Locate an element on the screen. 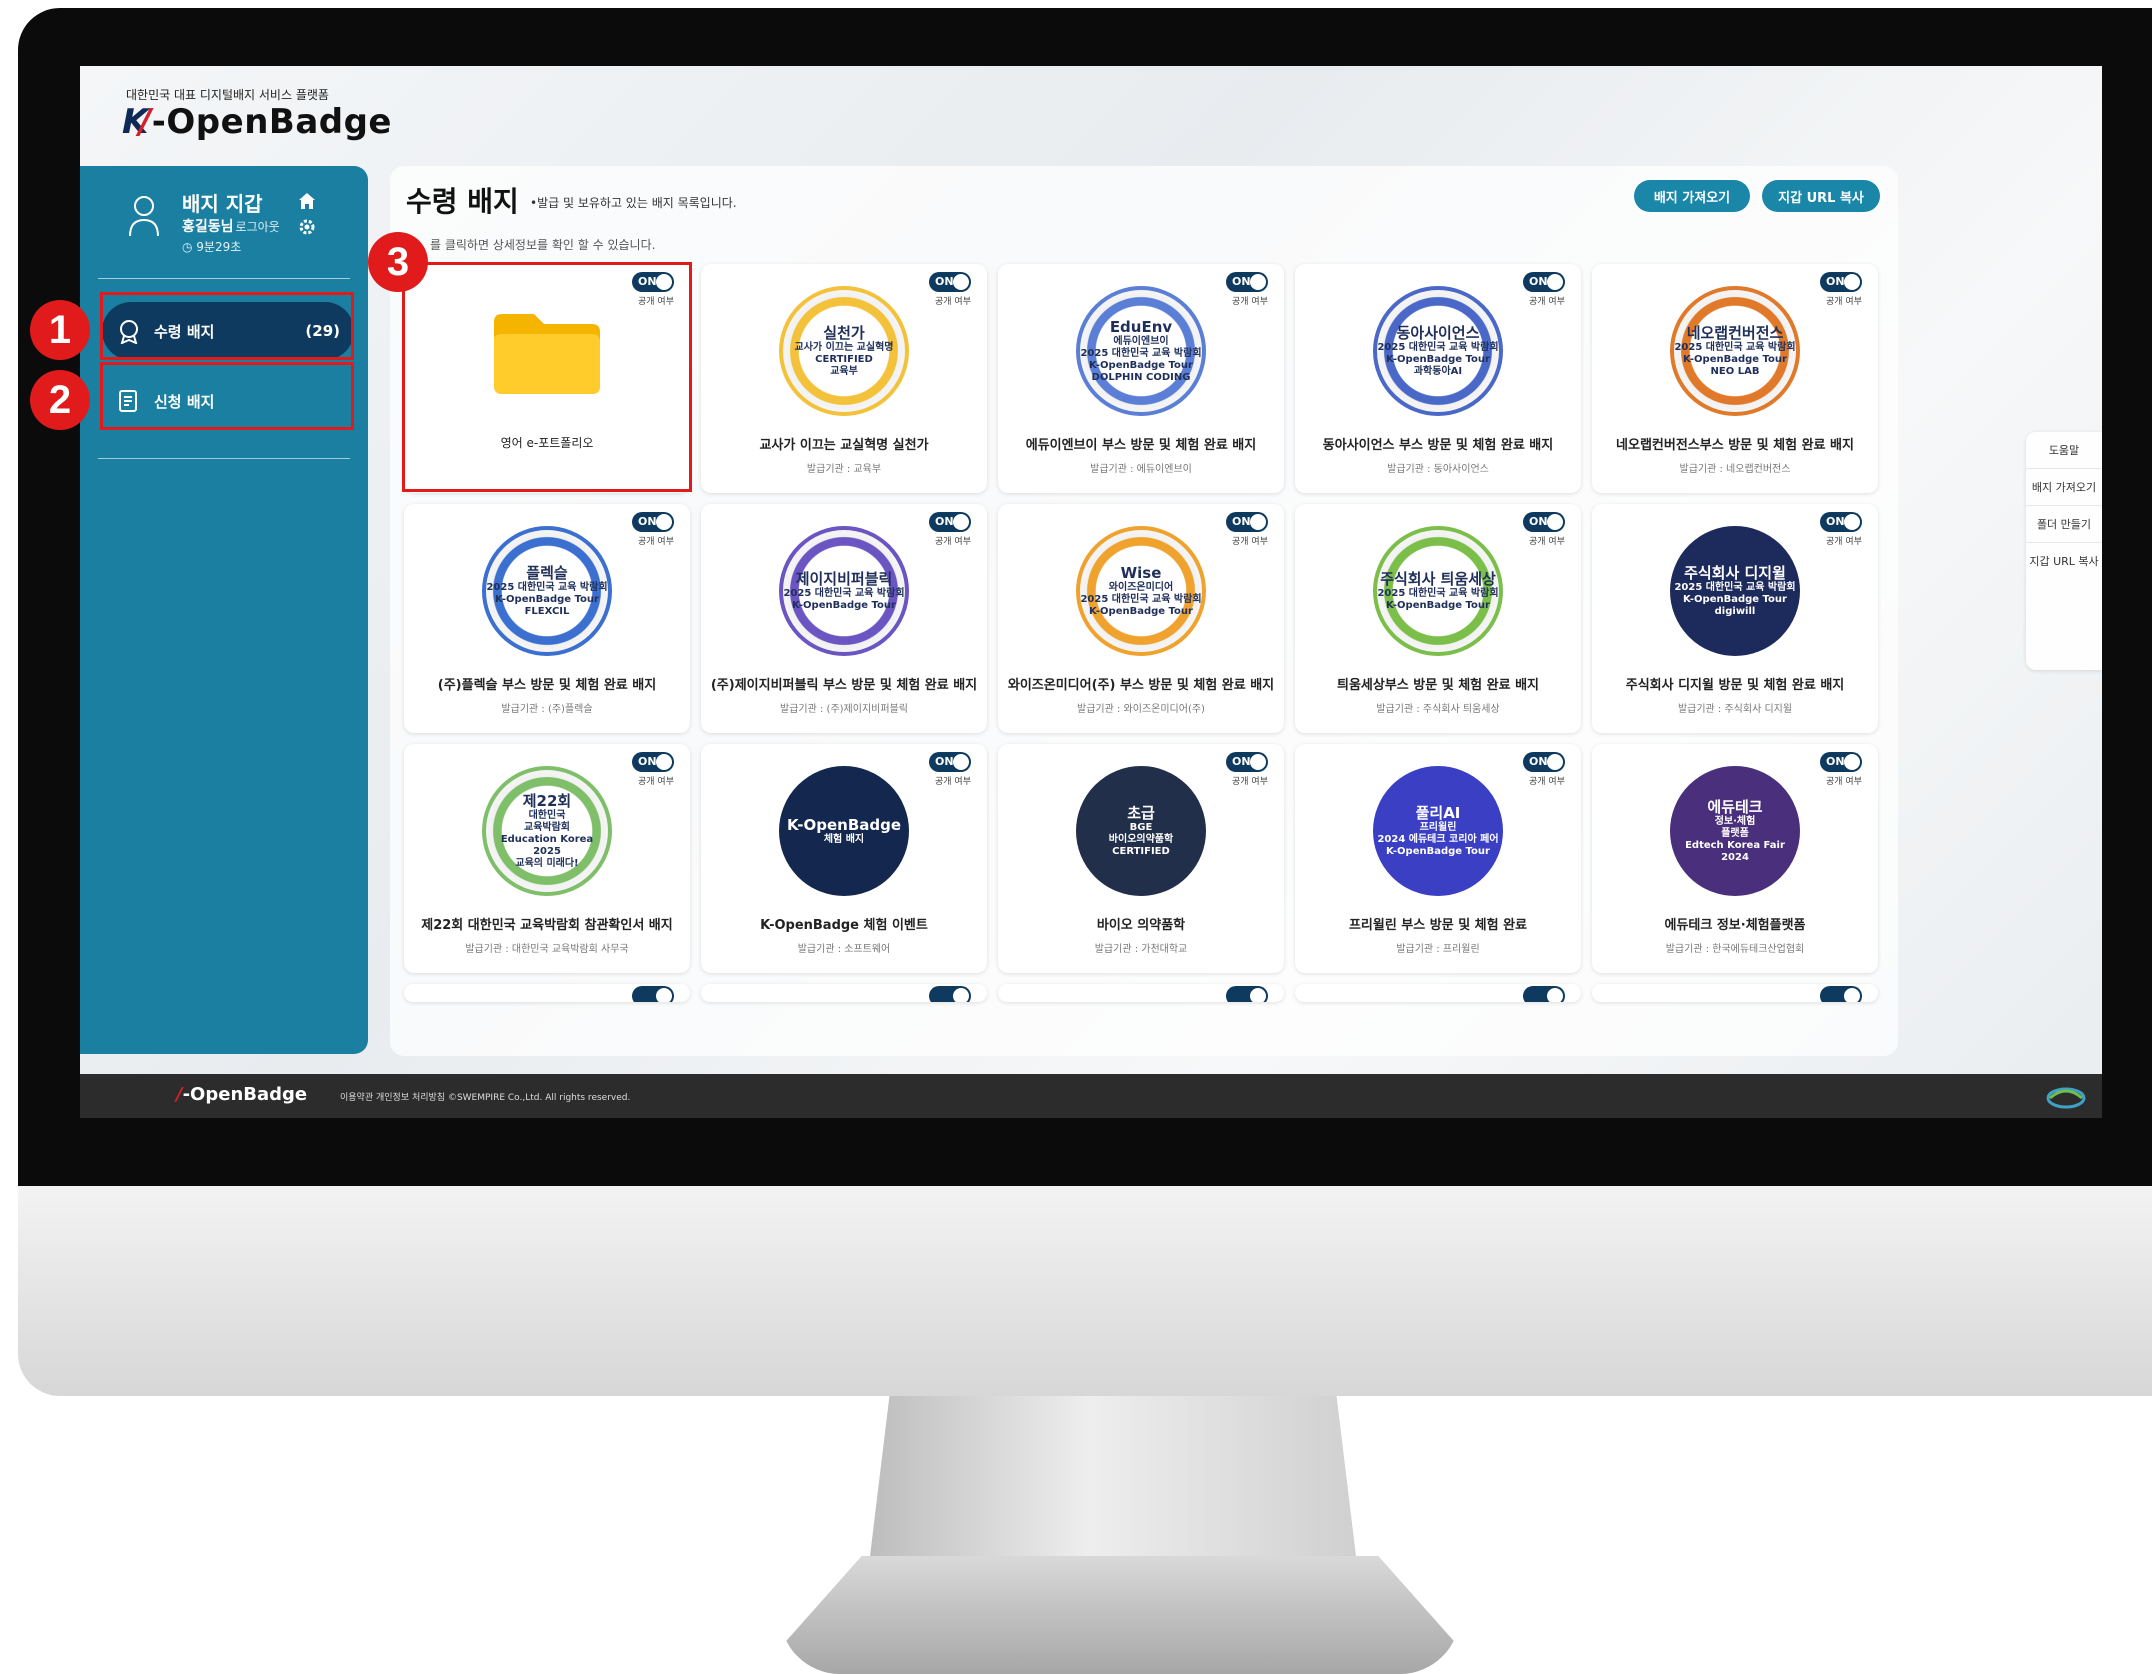 The height and width of the screenshot is (1674, 2152). home-icon is located at coordinates (307, 201).